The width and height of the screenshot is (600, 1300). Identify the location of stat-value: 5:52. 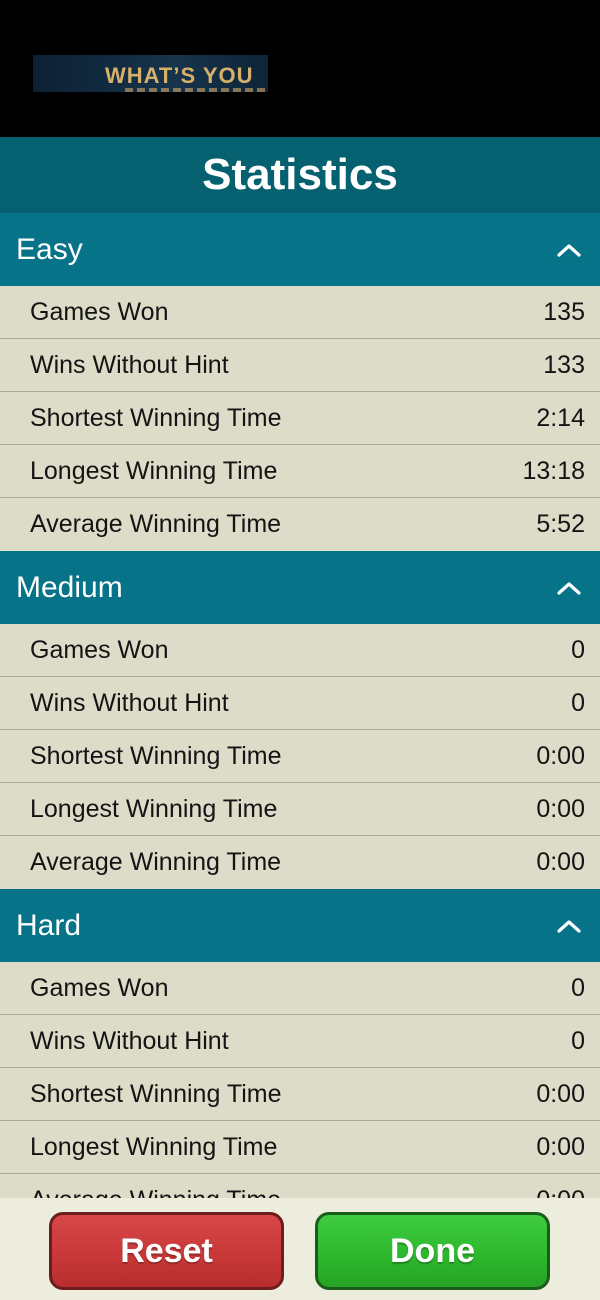
(560, 524).